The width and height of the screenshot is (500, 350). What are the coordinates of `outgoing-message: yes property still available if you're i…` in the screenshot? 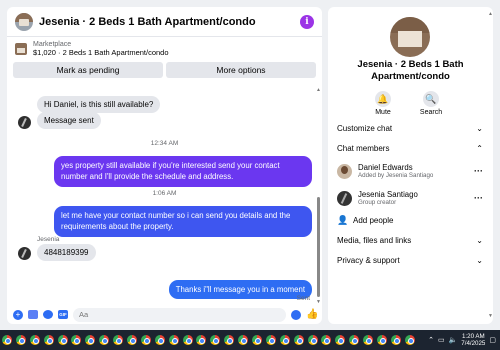 It's located at (183, 171).